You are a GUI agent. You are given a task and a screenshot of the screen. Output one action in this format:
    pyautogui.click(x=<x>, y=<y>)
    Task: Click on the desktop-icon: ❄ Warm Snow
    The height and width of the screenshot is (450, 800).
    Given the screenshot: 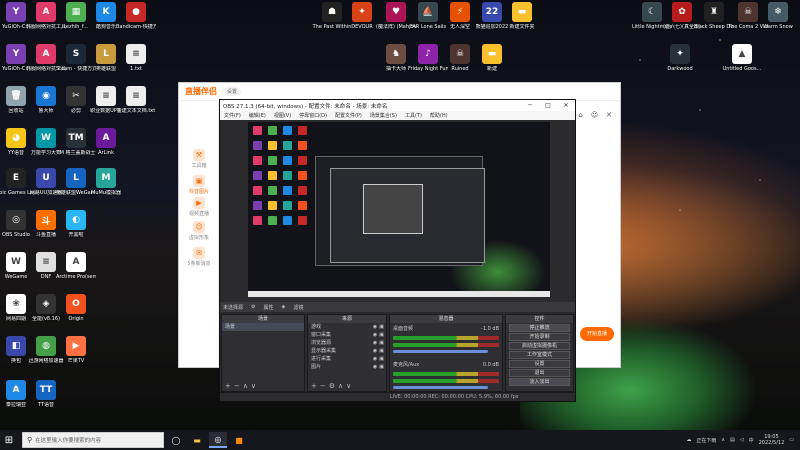 What is the action you would take?
    pyautogui.click(x=778, y=16)
    